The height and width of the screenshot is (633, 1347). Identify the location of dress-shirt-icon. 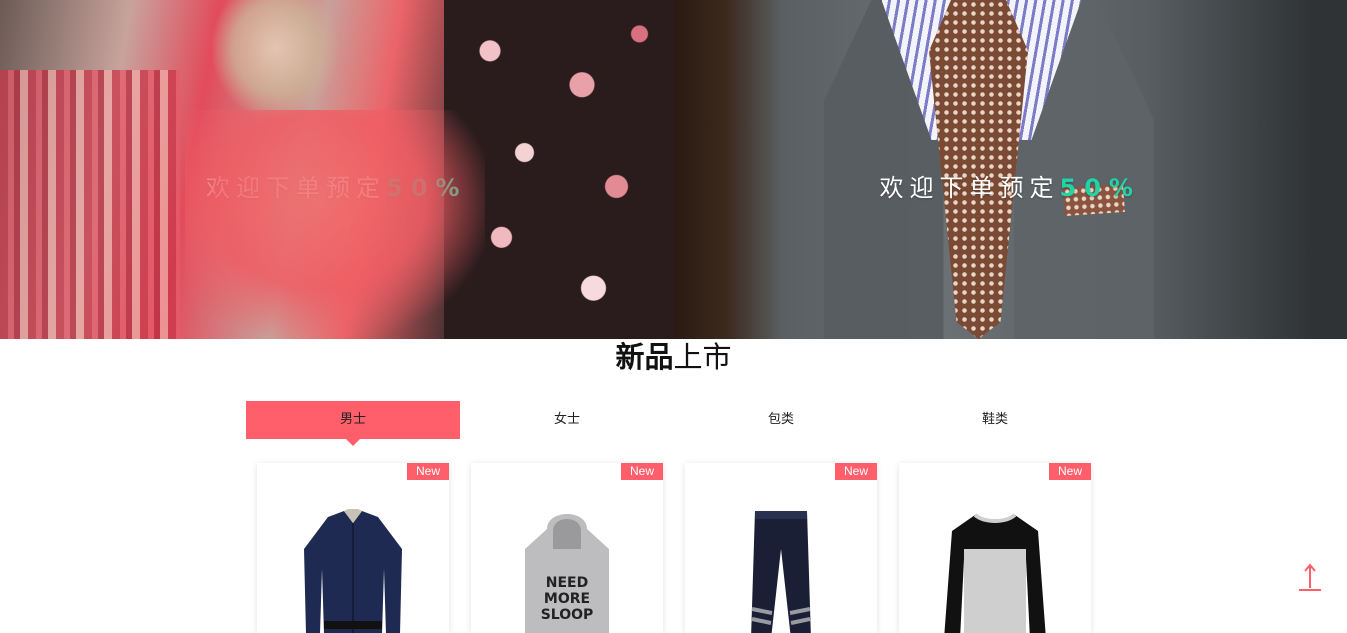
(353, 571).